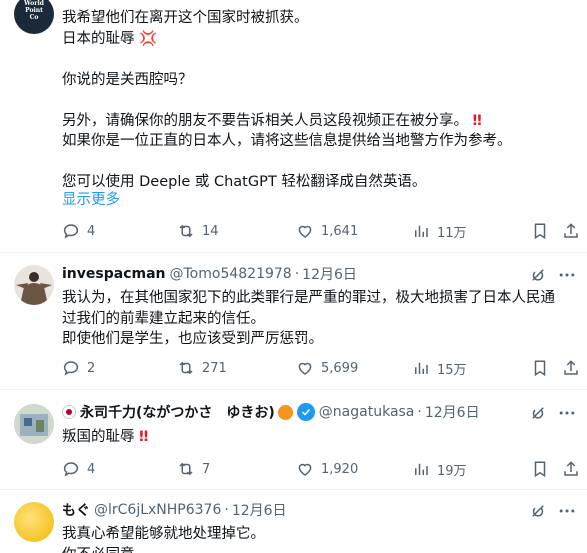 The image size is (587, 553). I want to click on text-line: 您可以使用 Deeple 或 ChatGPT 轻松翻译成自然英语。, so click(244, 182).